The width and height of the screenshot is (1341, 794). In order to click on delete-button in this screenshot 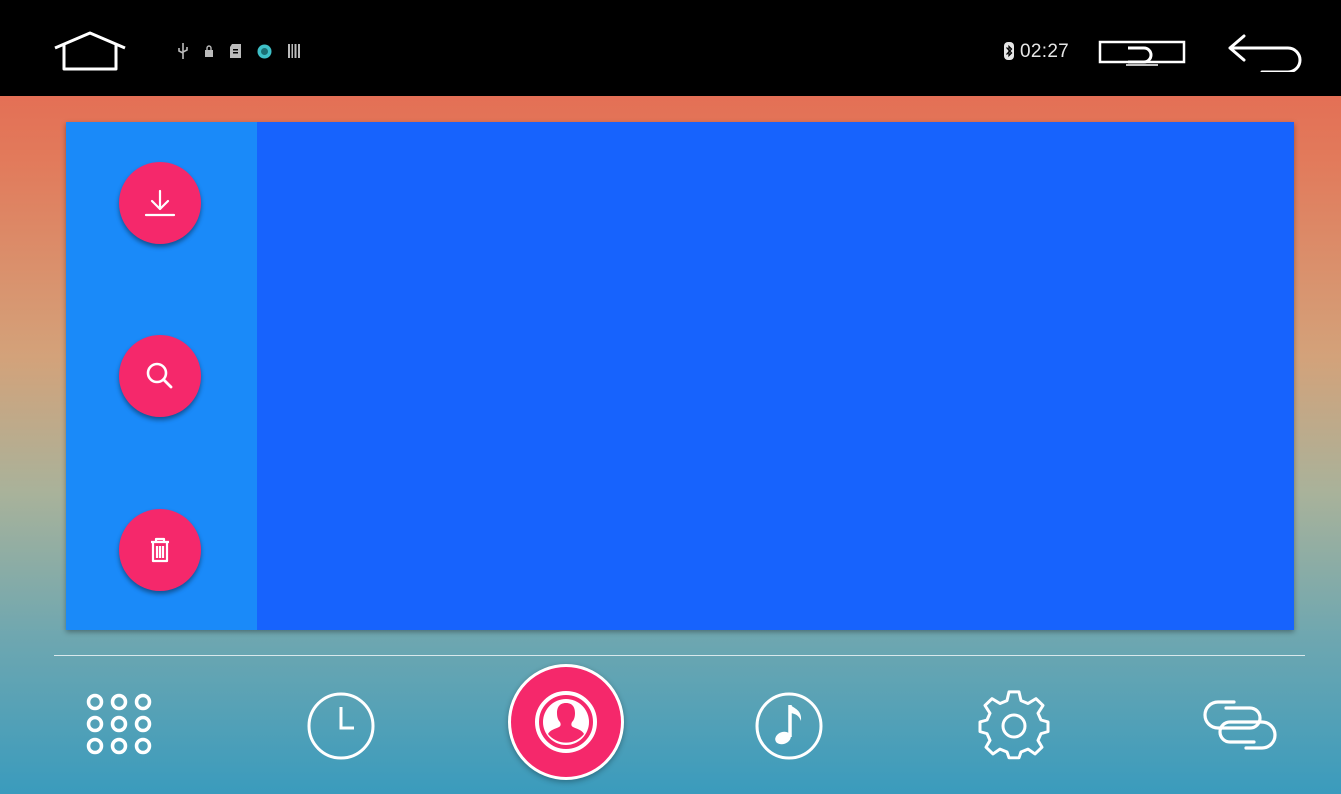, I will do `click(160, 550)`.